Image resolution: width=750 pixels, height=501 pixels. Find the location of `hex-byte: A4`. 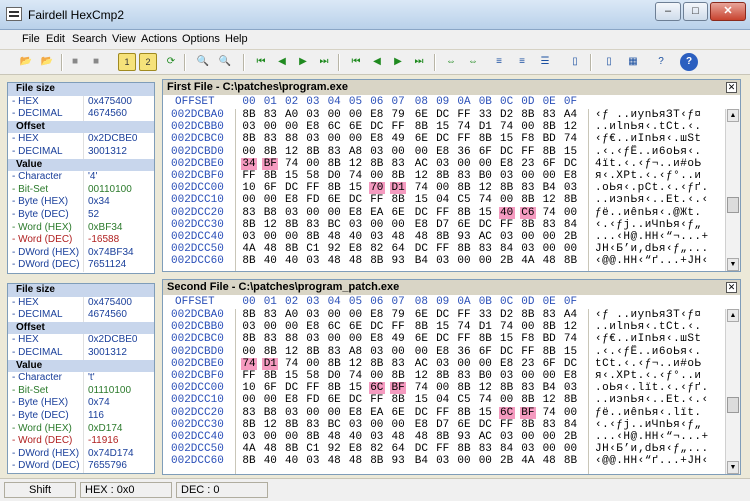

hex-byte: A4 is located at coordinates (571, 115).